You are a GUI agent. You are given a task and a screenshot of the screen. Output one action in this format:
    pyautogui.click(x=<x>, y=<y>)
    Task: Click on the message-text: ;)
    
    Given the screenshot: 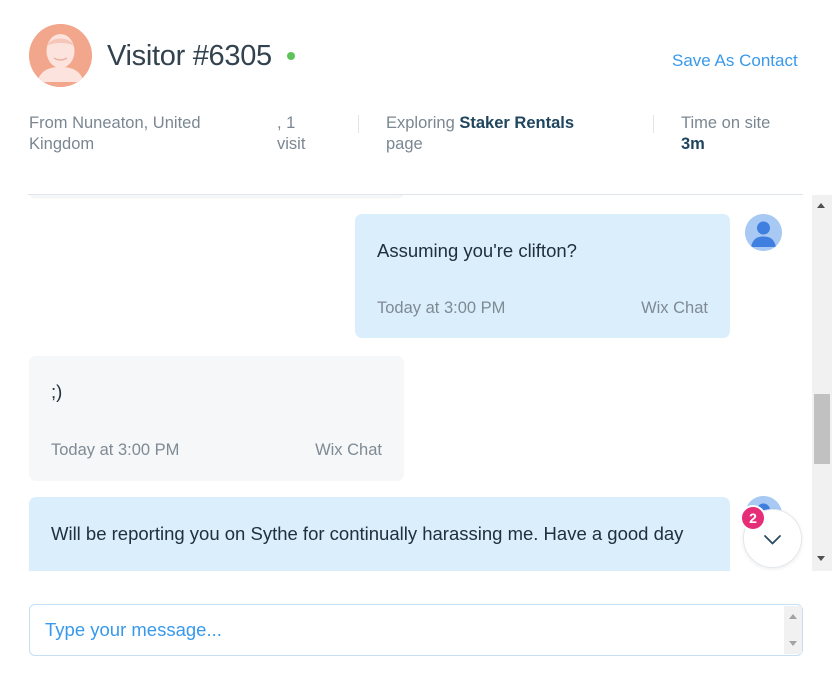 What is the action you would take?
    pyautogui.click(x=57, y=391)
    